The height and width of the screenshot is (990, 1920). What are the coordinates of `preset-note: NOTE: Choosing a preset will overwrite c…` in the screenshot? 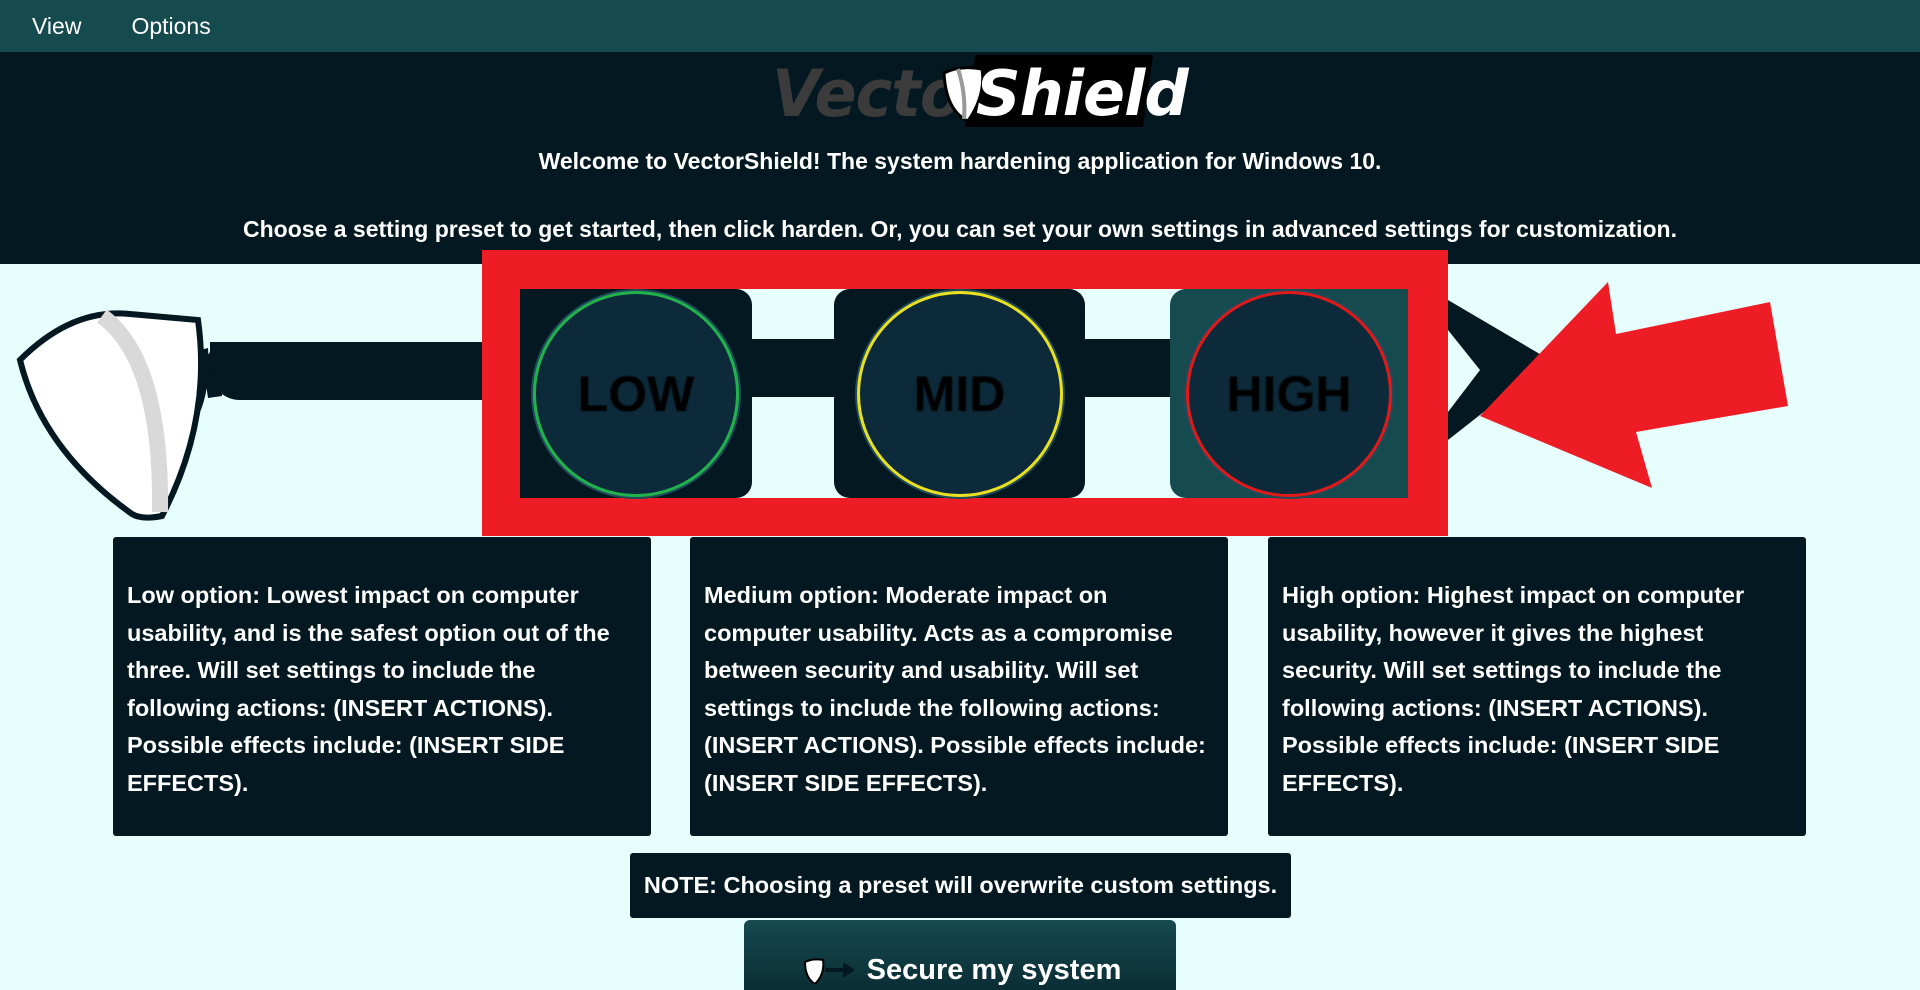 It's located at (960, 885).